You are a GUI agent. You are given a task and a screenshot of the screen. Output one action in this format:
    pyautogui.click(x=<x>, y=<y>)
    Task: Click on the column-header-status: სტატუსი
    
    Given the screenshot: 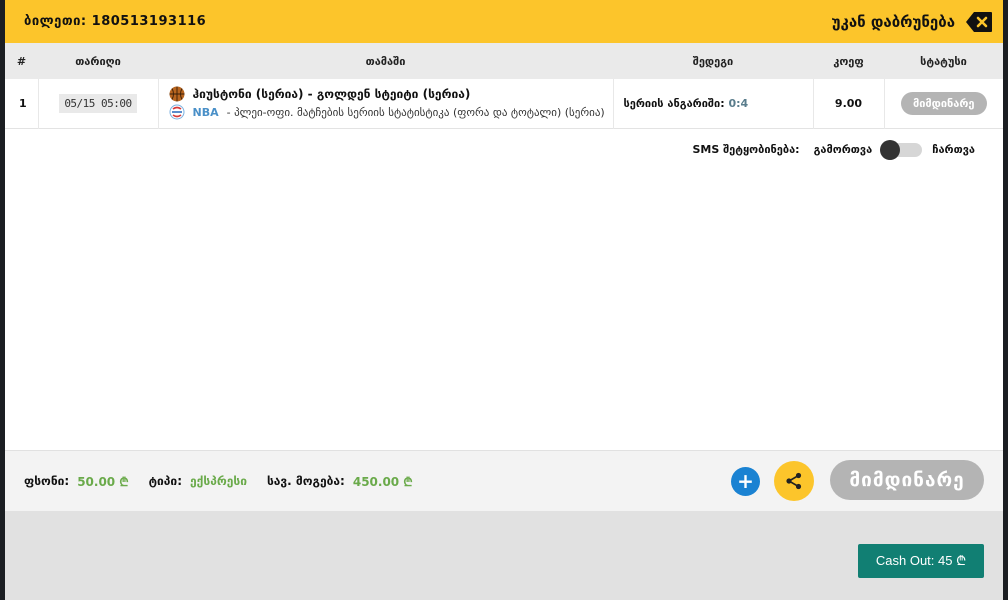 What is the action you would take?
    pyautogui.click(x=943, y=61)
    